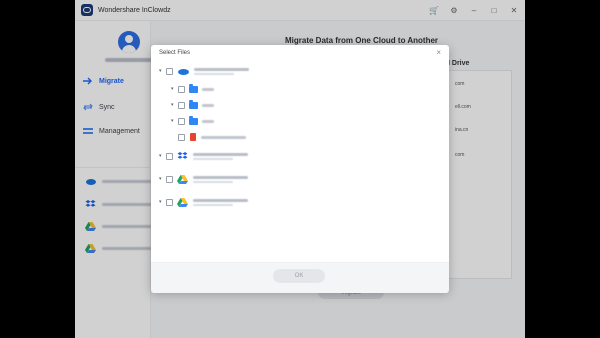  What do you see at coordinates (211, 137) in the screenshot?
I see `tree-file` at bounding box center [211, 137].